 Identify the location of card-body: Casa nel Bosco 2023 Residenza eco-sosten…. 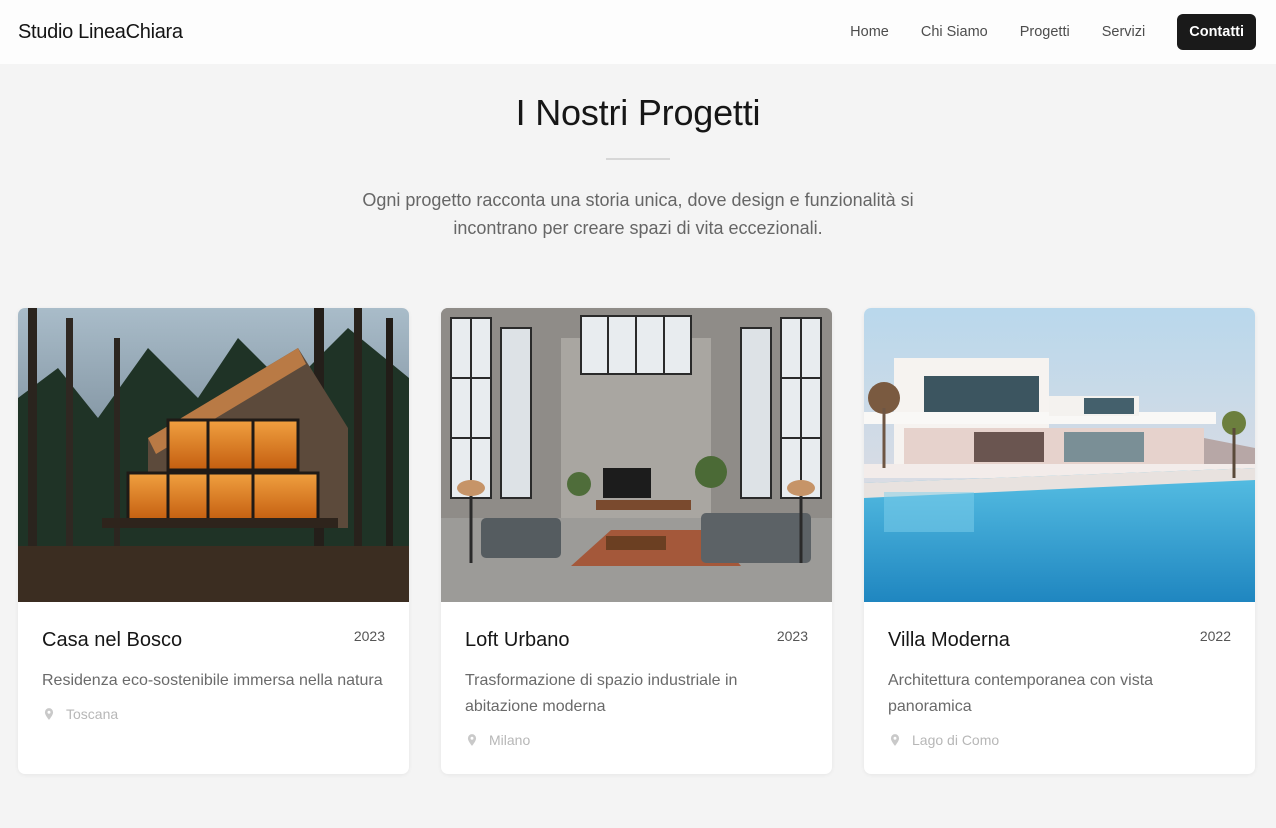
(213, 662).